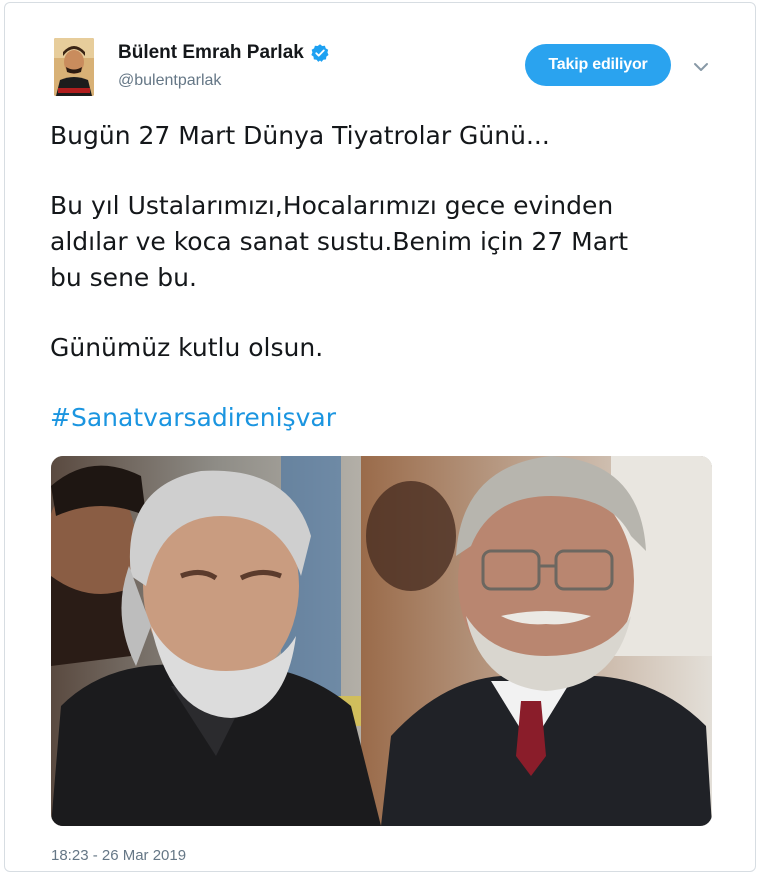 The height and width of the screenshot is (872, 760). Describe the element at coordinates (320, 53) in the screenshot. I see `verified-badge-icon` at that location.